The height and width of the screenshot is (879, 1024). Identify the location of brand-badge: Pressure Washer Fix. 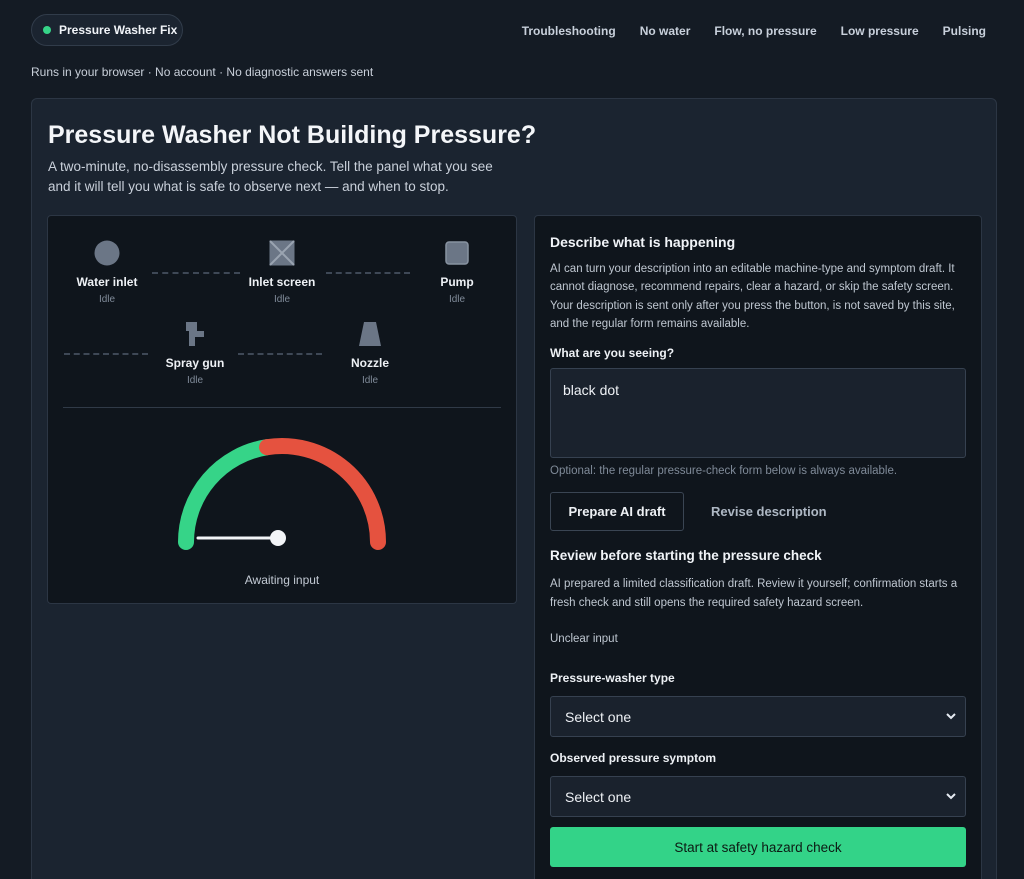
(107, 30).